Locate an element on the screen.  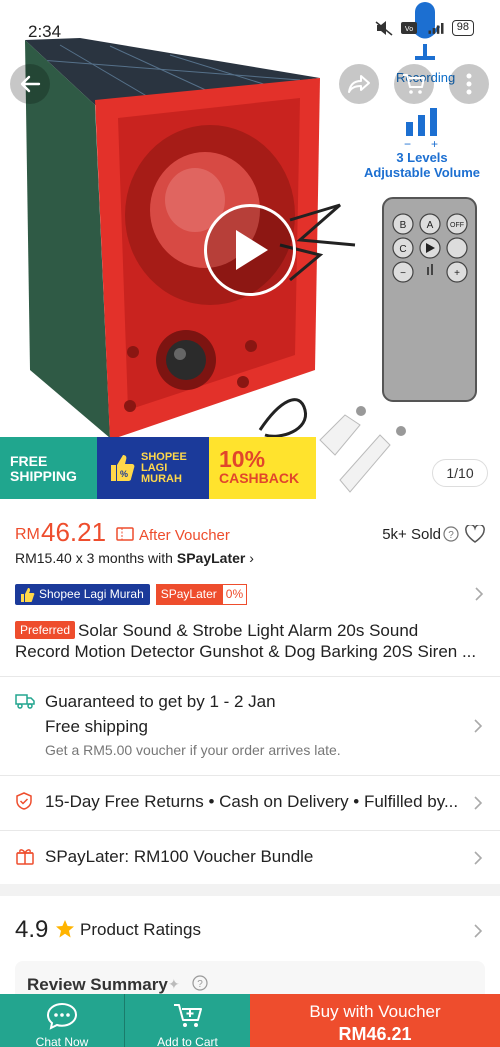
tag-spaylater-pct: 0% is located at coordinates (234, 594).